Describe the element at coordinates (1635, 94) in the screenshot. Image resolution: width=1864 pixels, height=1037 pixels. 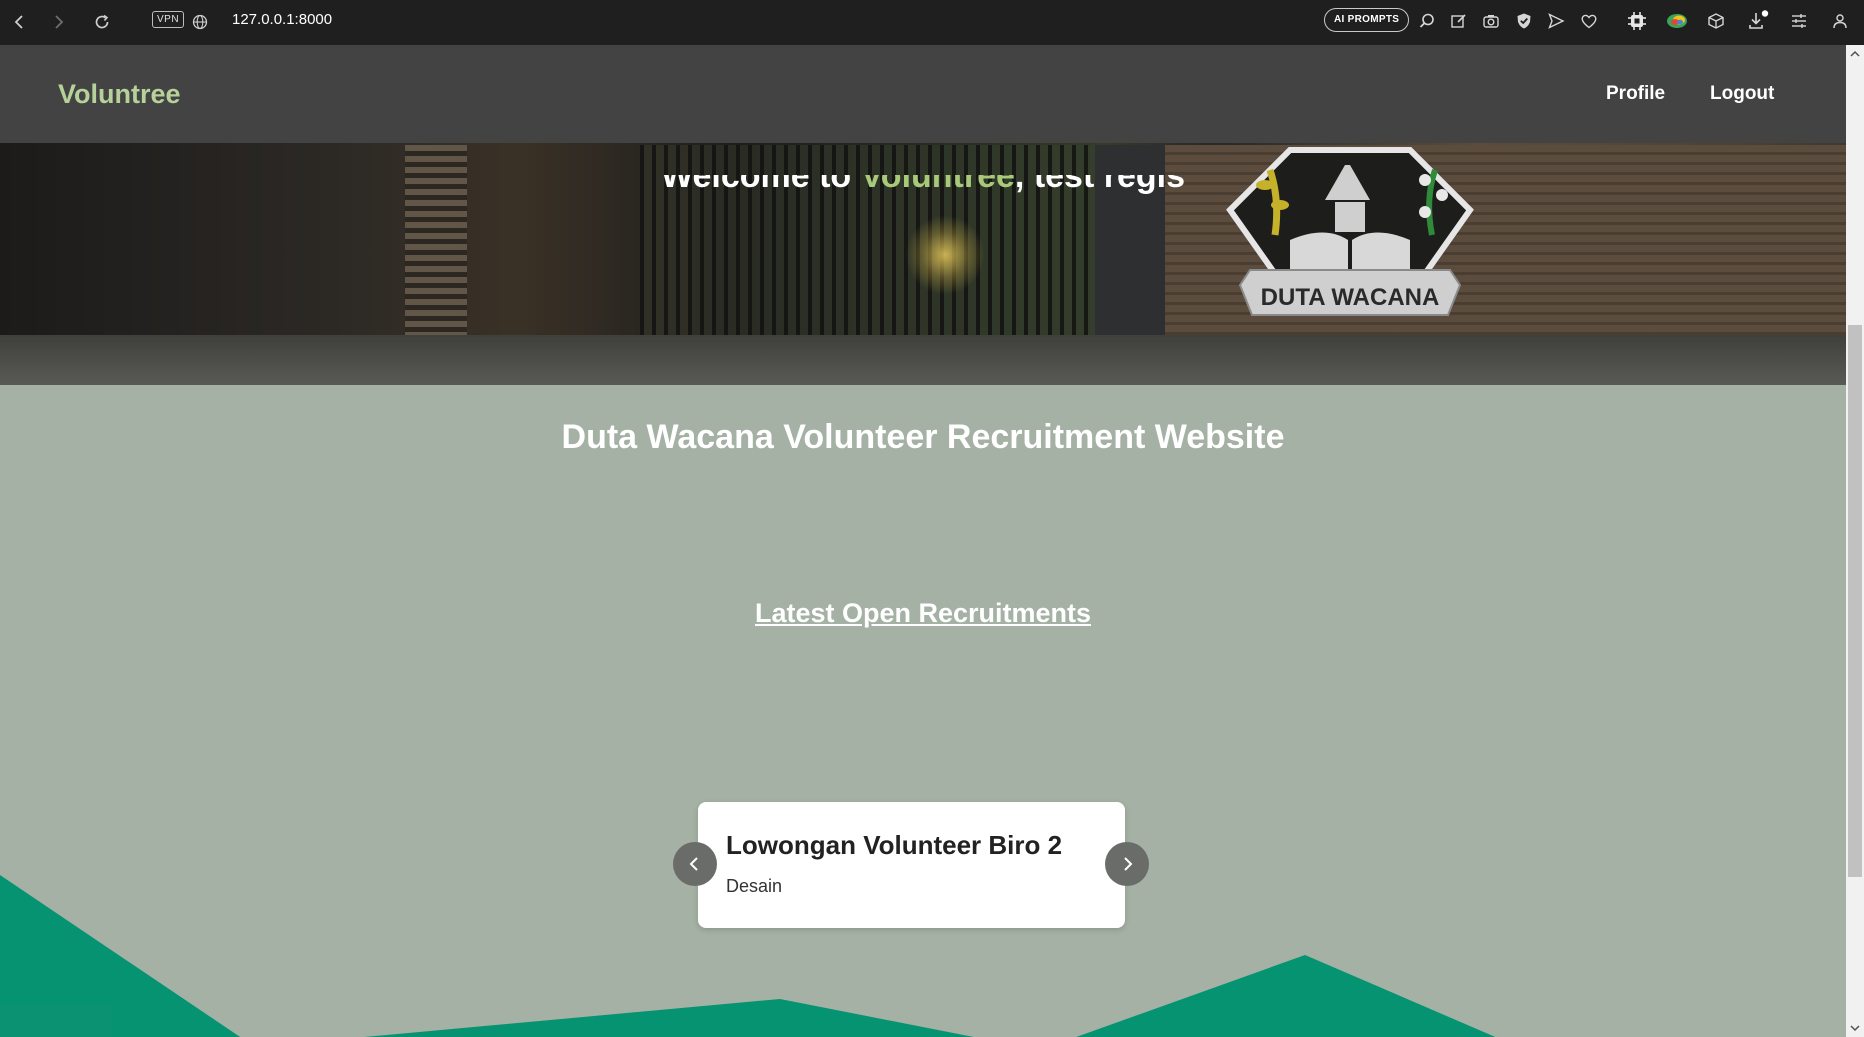
I see `nav-link-profile: Profile` at that location.